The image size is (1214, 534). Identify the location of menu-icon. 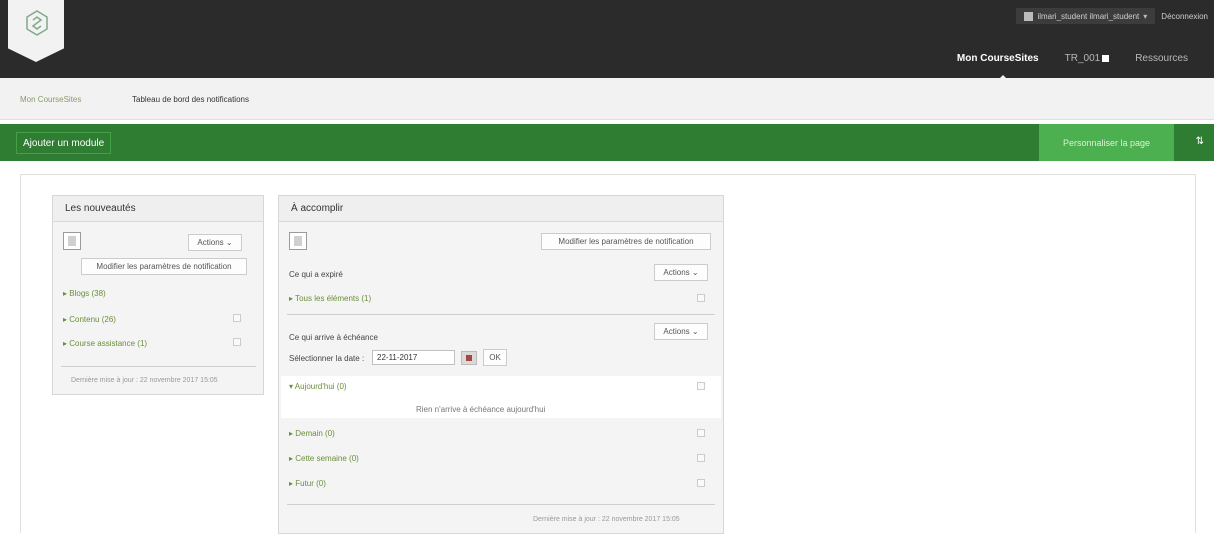
(1106, 58).